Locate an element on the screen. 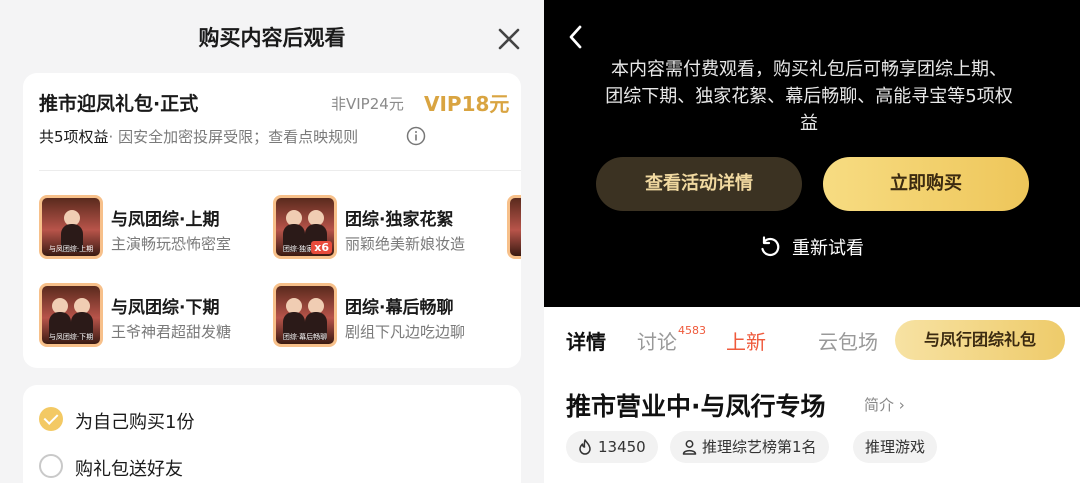 The width and height of the screenshot is (1080, 483). heat-tag: 13450 is located at coordinates (612, 447).